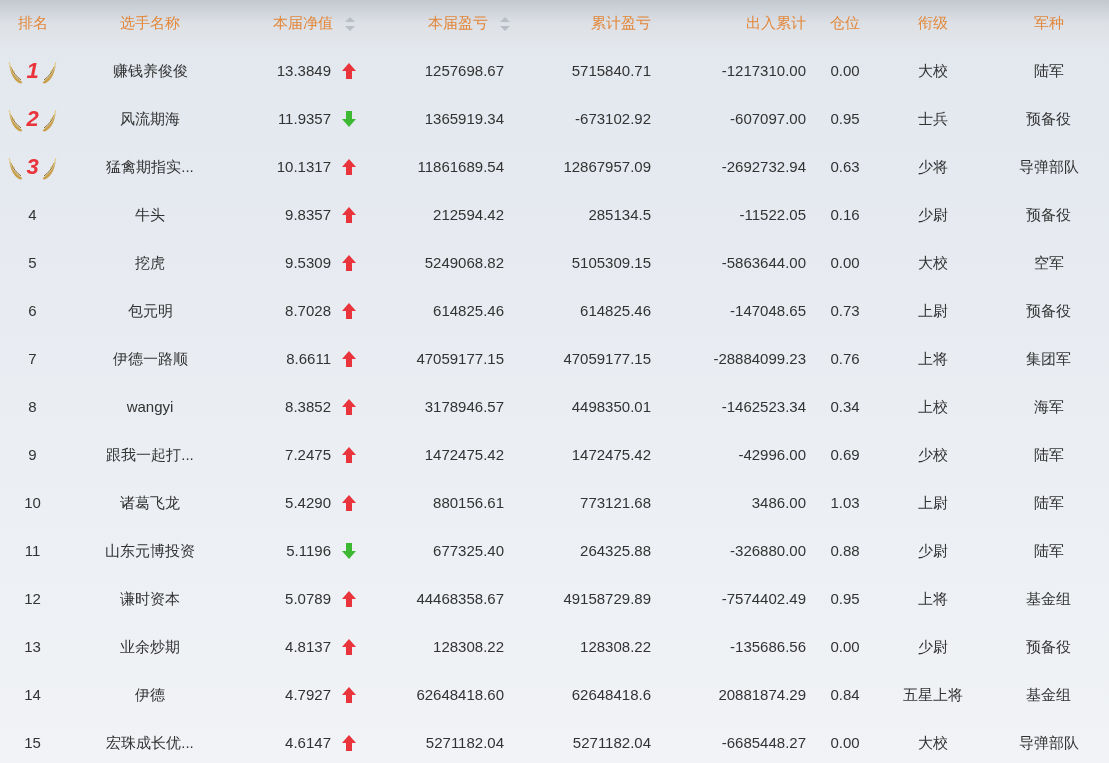 This screenshot has height=763, width=1109. What do you see at coordinates (32, 742) in the screenshot?
I see `rank-number: 15` at bounding box center [32, 742].